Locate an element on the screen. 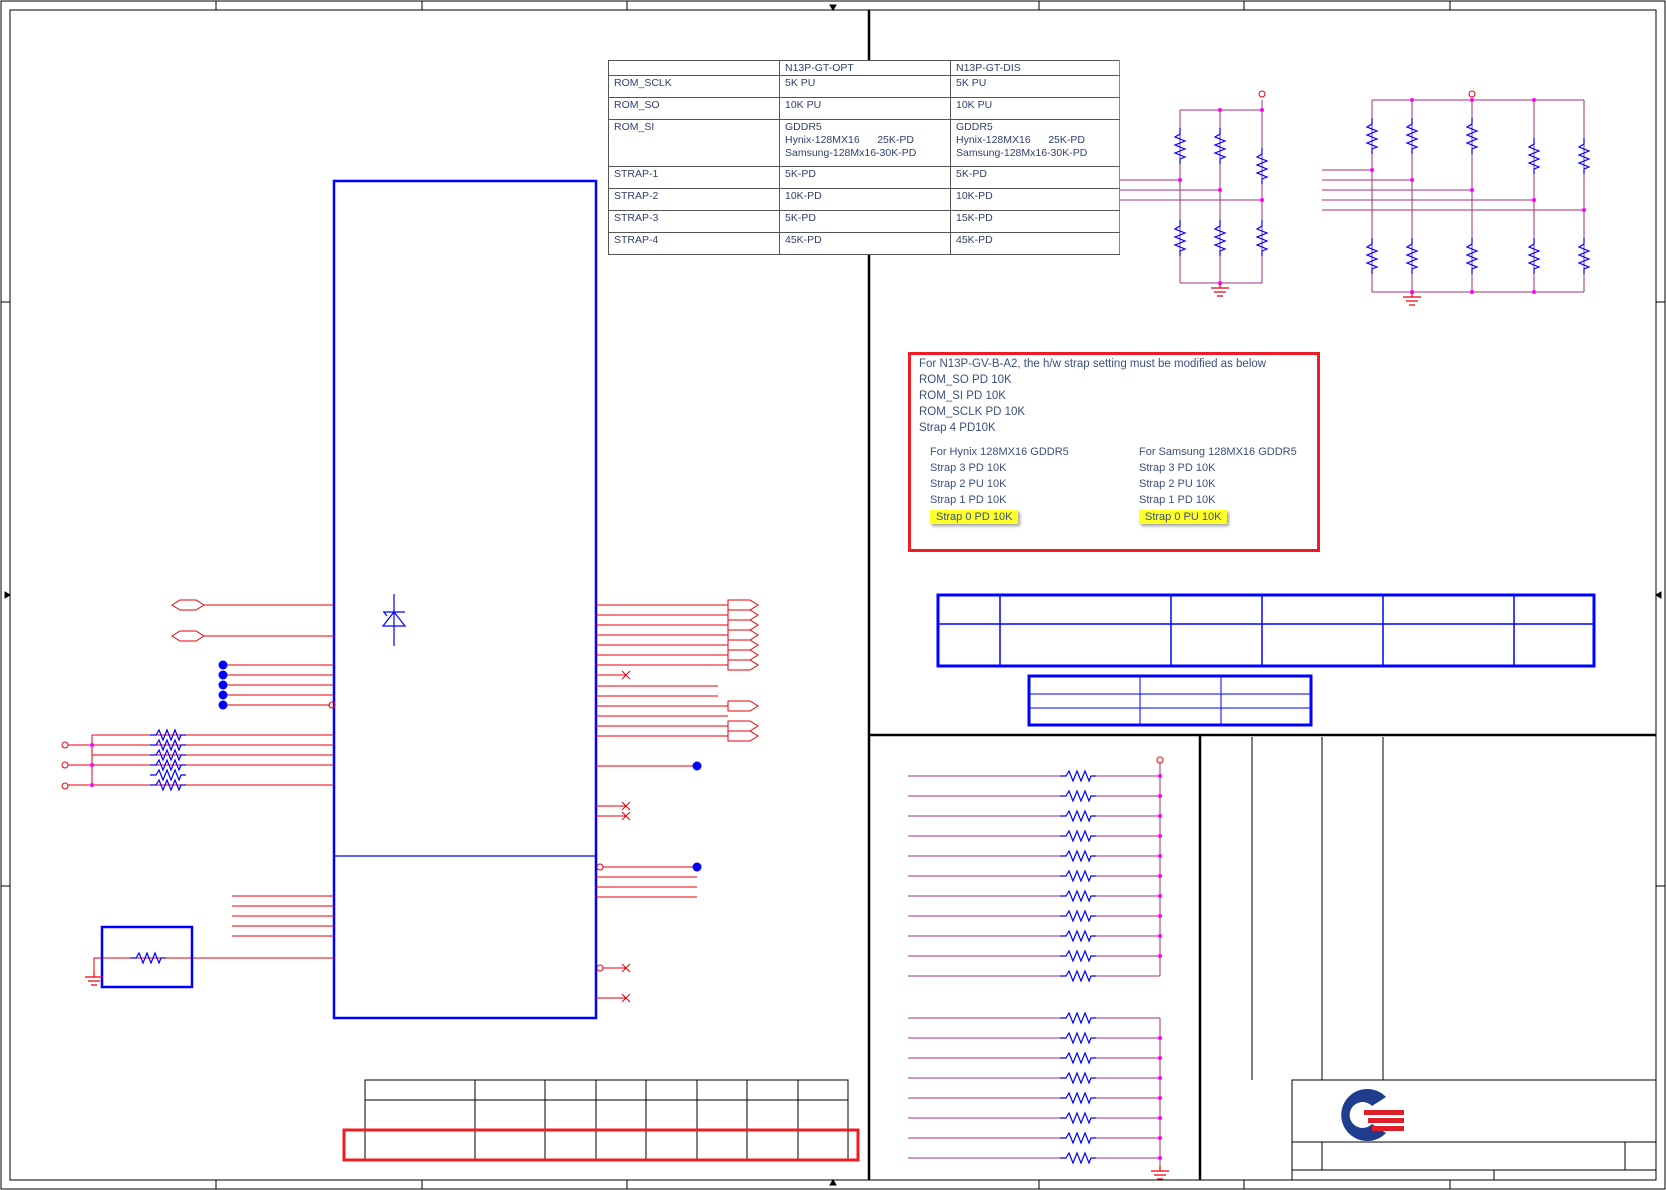  strap-row-dis: 5K-PD is located at coordinates (1035, 177).